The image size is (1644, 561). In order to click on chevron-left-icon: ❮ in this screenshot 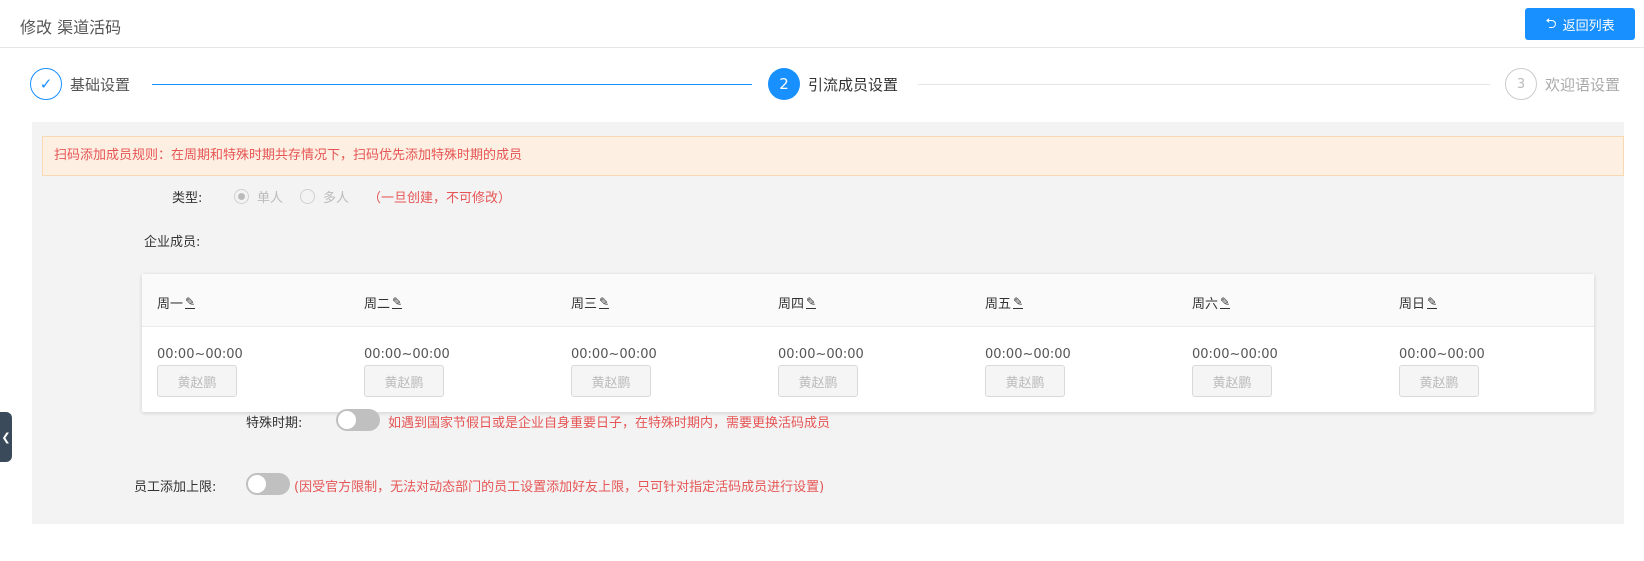, I will do `click(6, 437)`.